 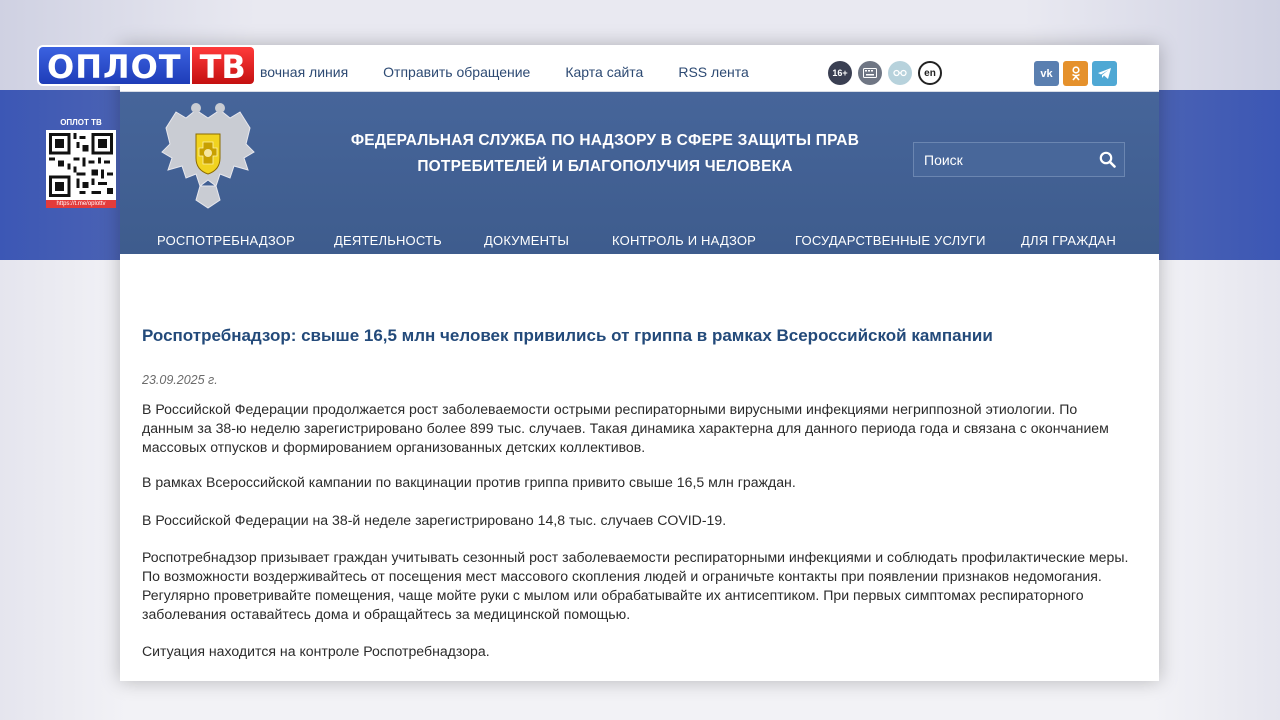 I want to click on language-en-icon: en, so click(x=930, y=73).